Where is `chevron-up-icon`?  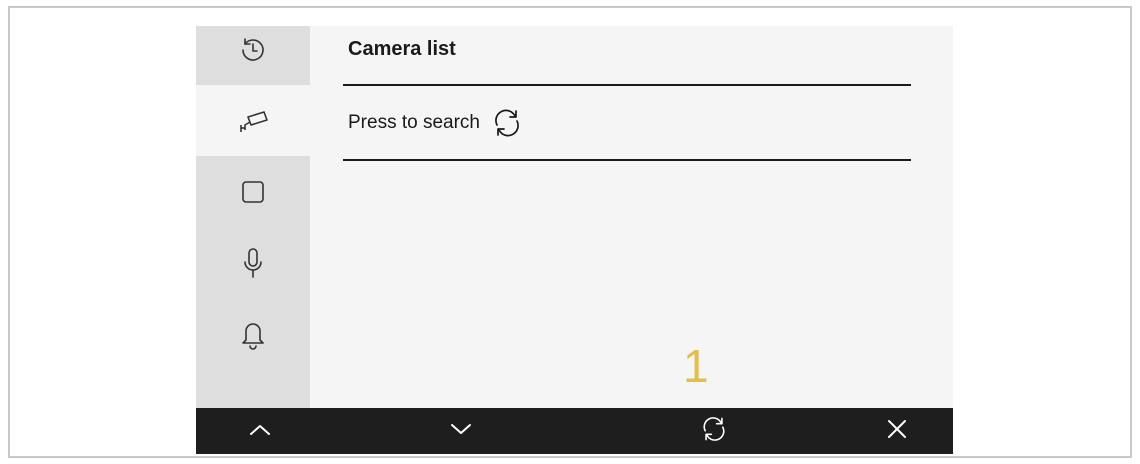
chevron-up-icon is located at coordinates (260, 431).